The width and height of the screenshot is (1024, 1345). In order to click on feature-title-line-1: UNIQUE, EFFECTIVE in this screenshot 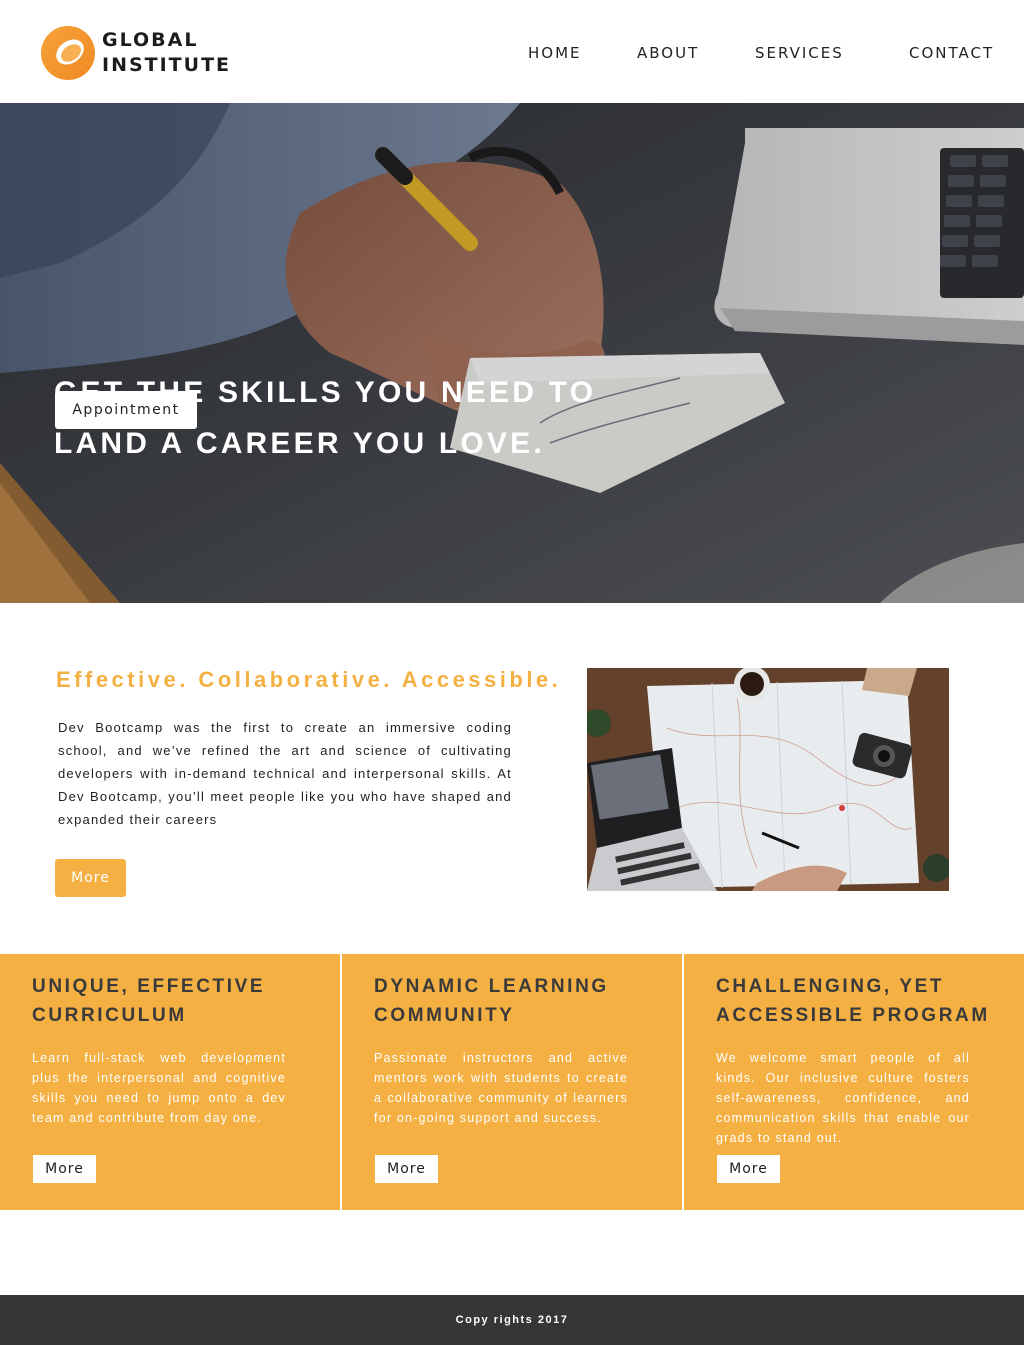, I will do `click(149, 986)`.